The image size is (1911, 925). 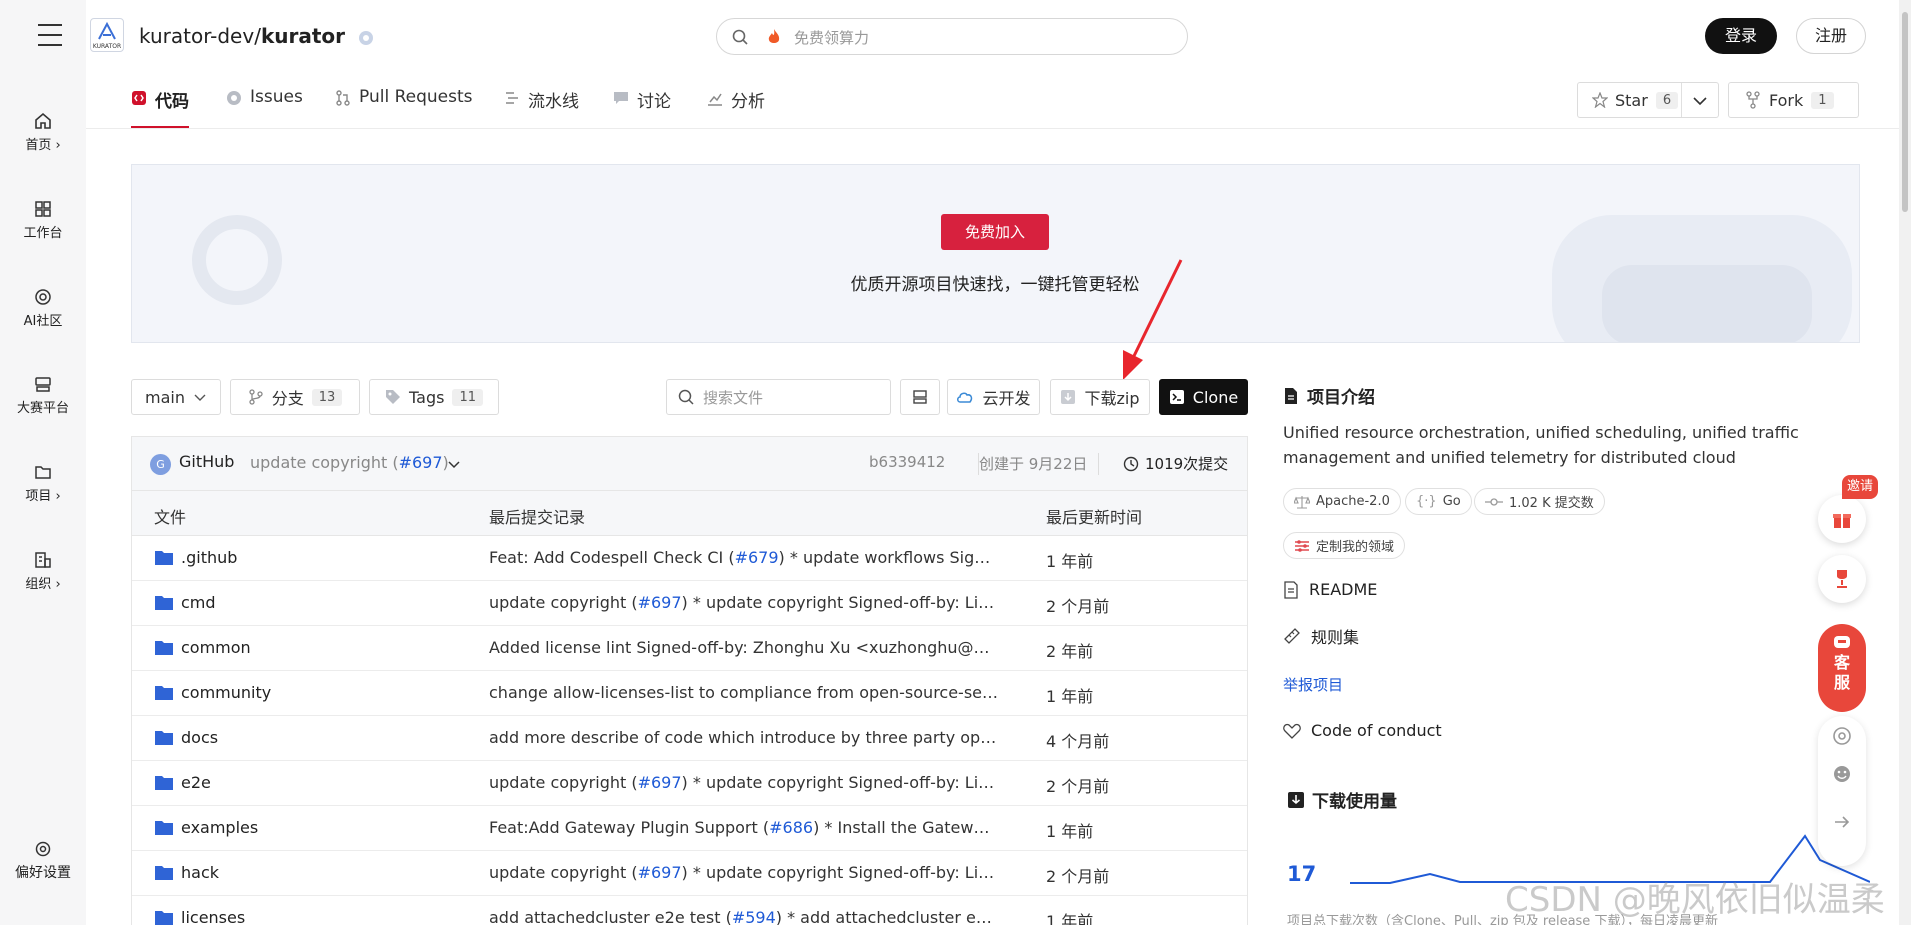 What do you see at coordinates (1186, 463) in the screenshot?
I see `commit-count: 1019次提交` at bounding box center [1186, 463].